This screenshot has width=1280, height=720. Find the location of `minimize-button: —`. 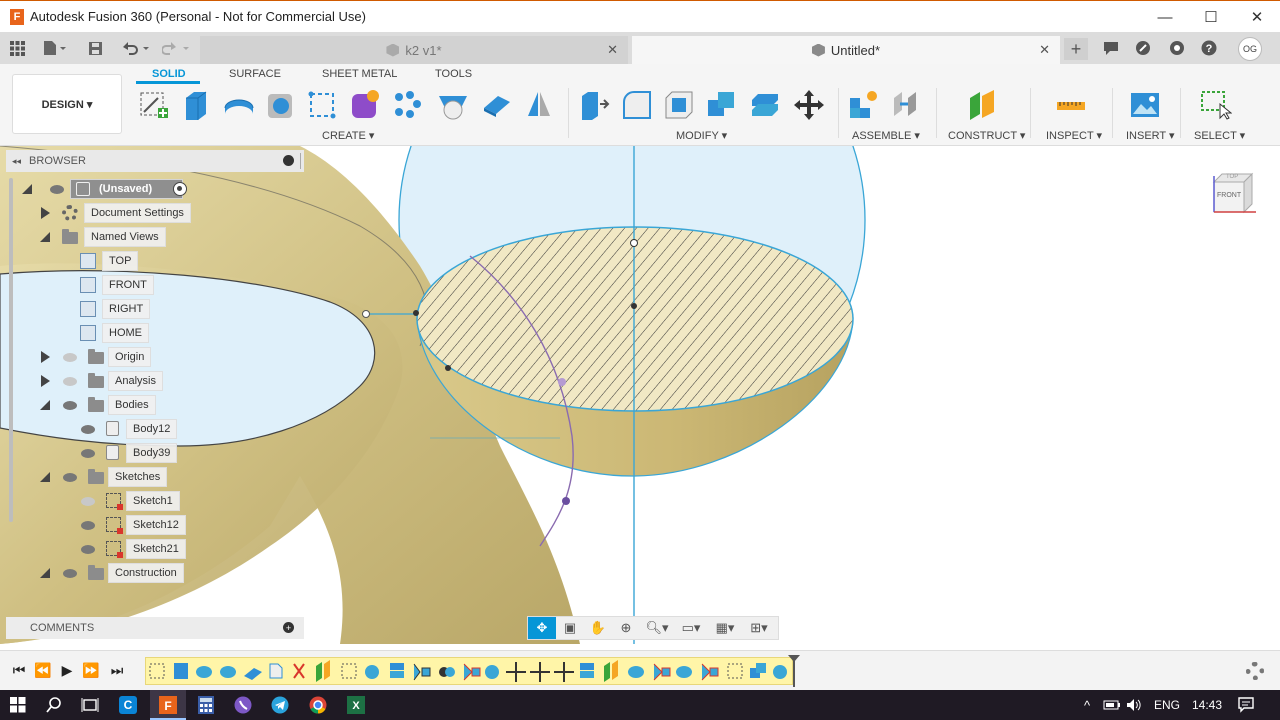

minimize-button: — is located at coordinates (1165, 17).